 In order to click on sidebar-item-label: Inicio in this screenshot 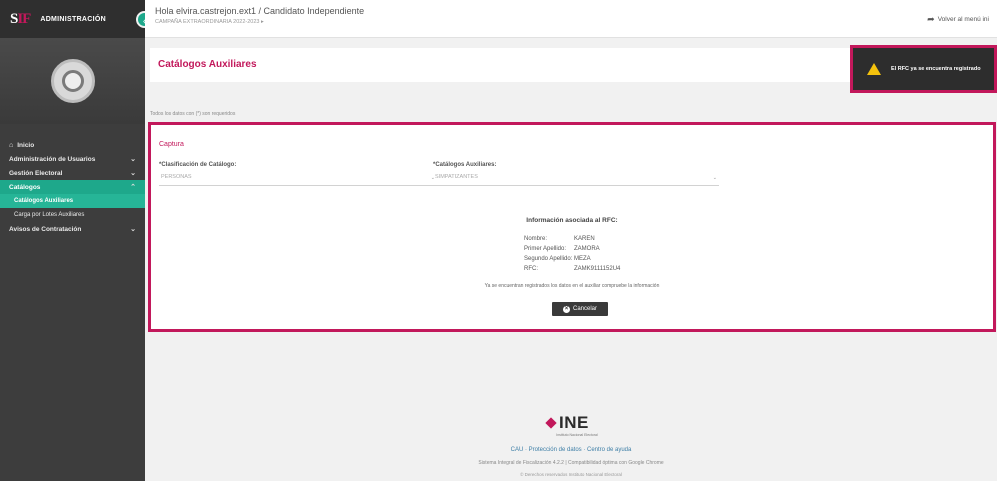, I will do `click(26, 145)`.